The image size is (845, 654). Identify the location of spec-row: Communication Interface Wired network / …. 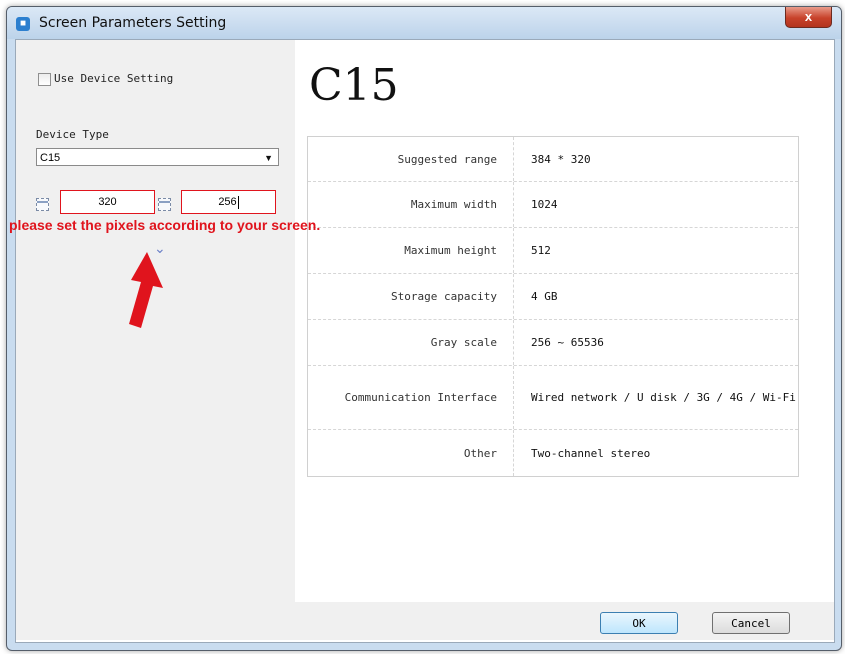
(553, 398).